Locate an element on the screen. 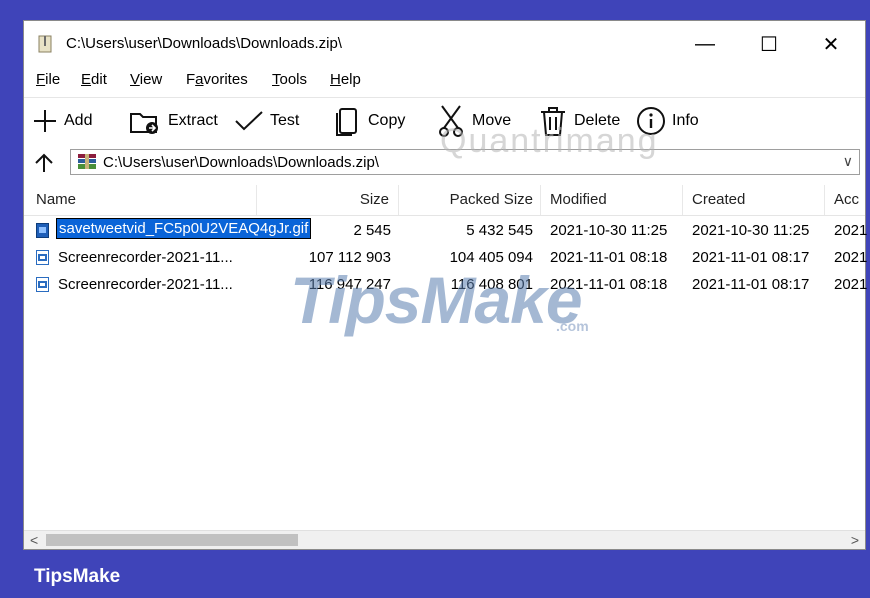  column-accessed: Acc is located at coordinates (846, 199).